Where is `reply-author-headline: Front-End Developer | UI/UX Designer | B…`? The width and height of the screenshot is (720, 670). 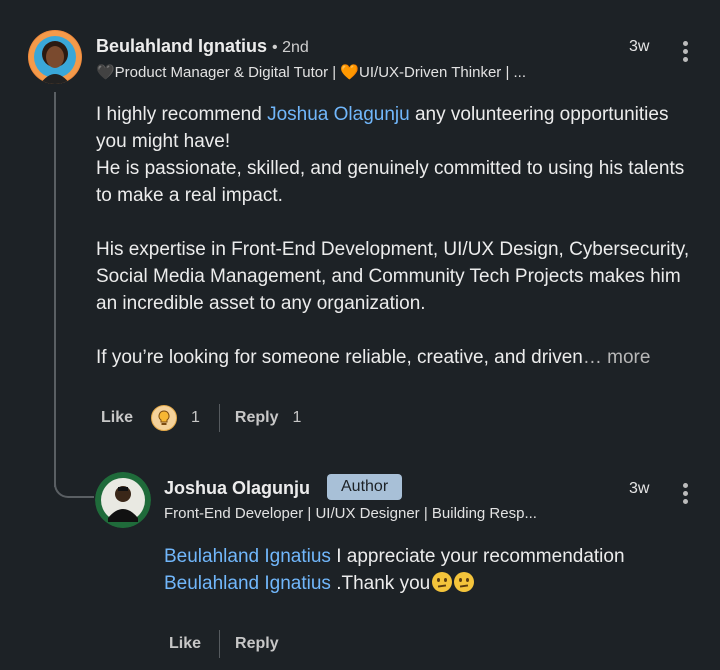
reply-author-headline: Front-End Developer | UI/UX Designer | B… is located at coordinates (350, 513).